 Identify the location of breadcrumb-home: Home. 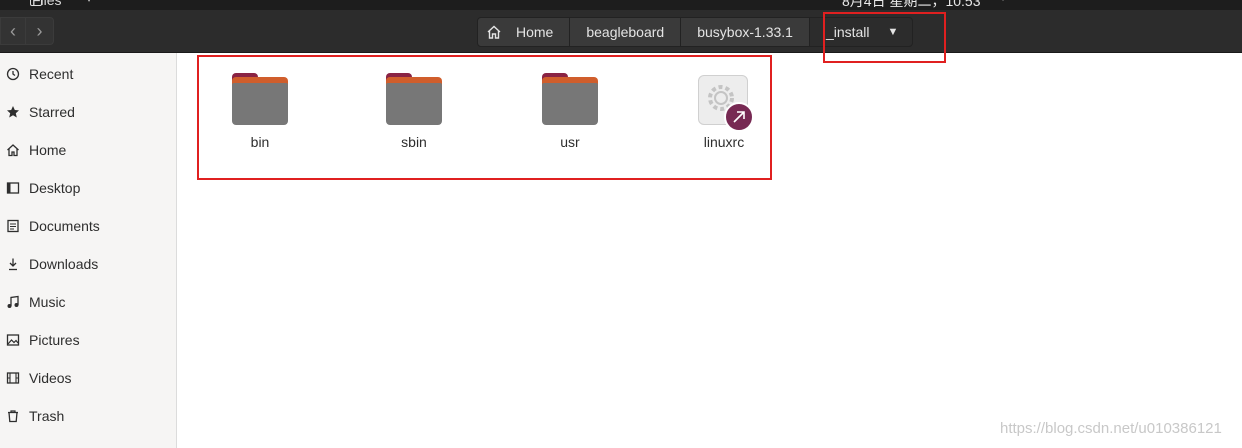
(524, 32).